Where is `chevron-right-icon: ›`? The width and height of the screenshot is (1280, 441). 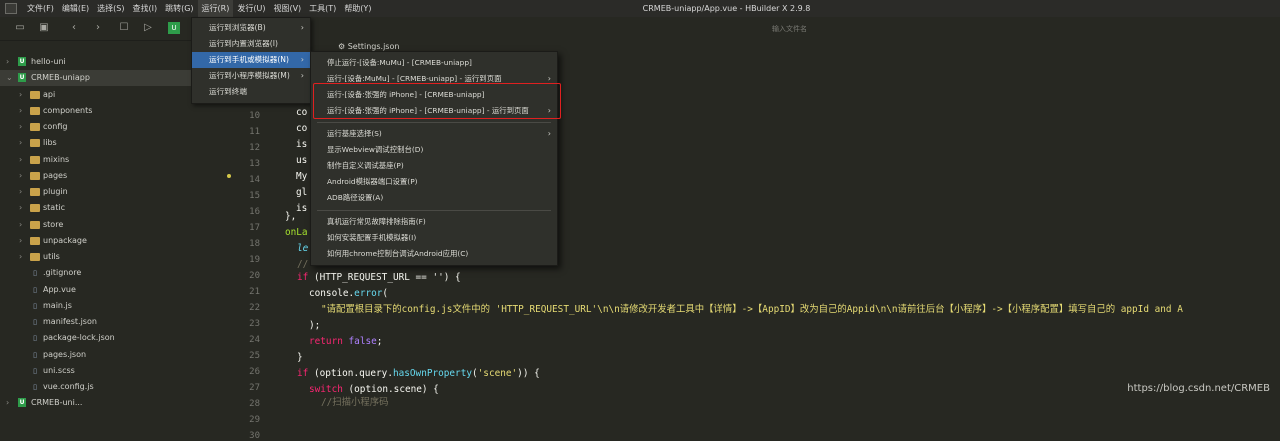 chevron-right-icon: › is located at coordinates (302, 59).